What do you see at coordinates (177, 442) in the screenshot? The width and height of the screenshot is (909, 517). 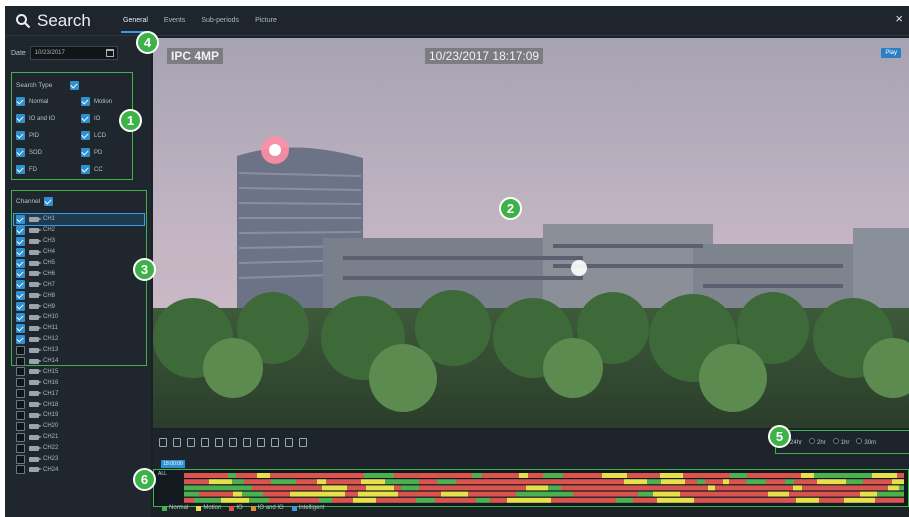 I see `rewind-icon` at bounding box center [177, 442].